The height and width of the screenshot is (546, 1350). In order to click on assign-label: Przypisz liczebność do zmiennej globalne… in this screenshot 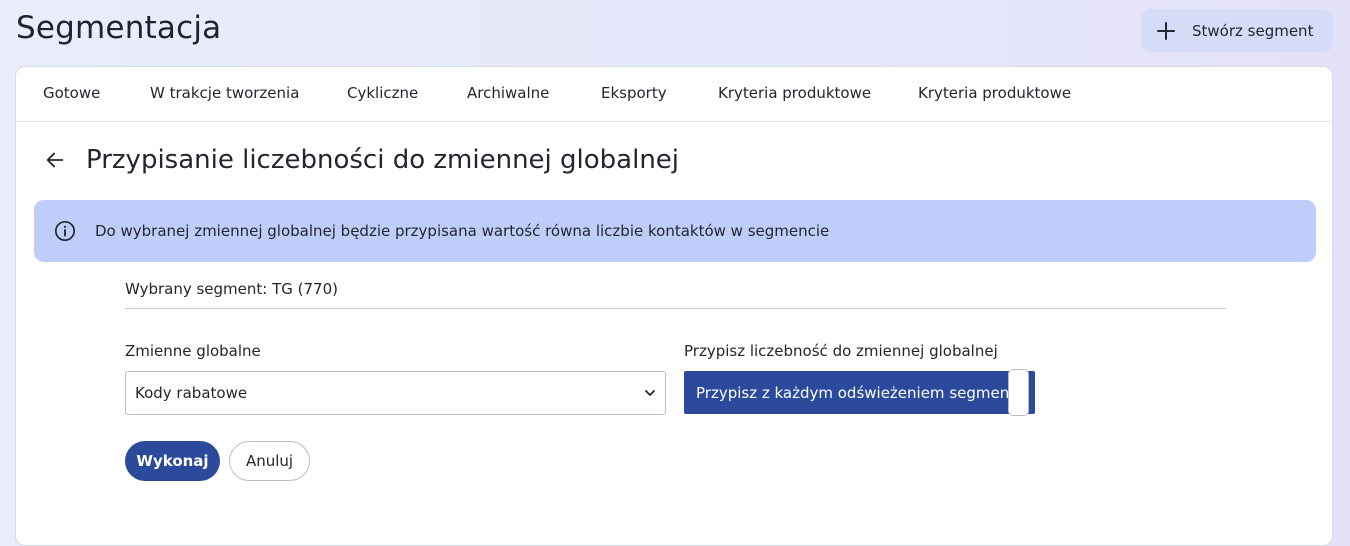, I will do `click(841, 351)`.